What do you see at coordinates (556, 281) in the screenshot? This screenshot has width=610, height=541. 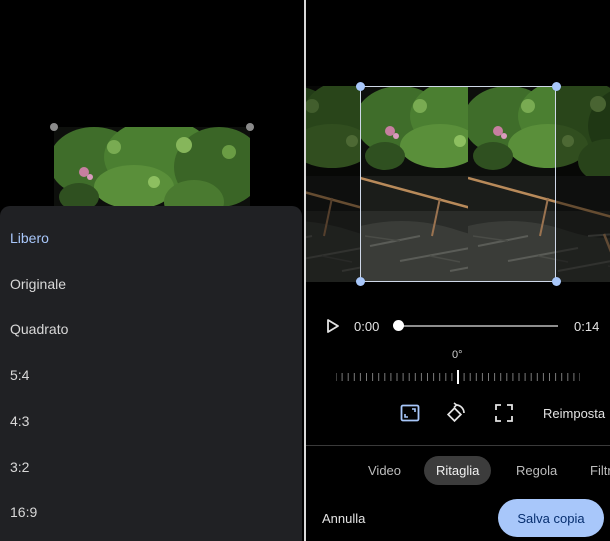 I see `crop-handle-bottom-right` at bounding box center [556, 281].